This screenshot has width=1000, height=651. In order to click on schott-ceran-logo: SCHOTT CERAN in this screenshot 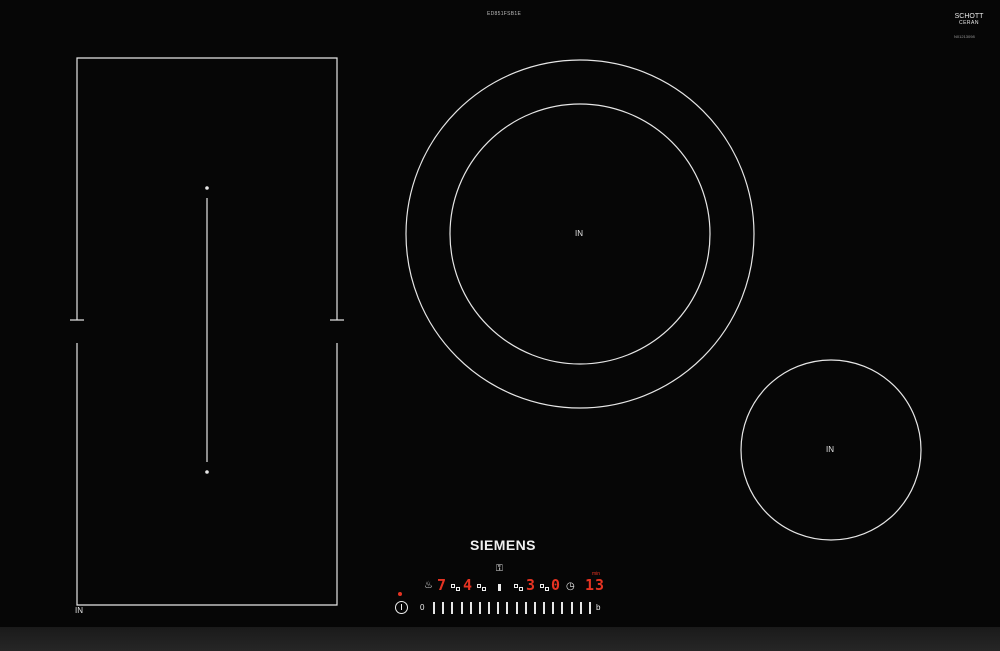, I will do `click(969, 20)`.